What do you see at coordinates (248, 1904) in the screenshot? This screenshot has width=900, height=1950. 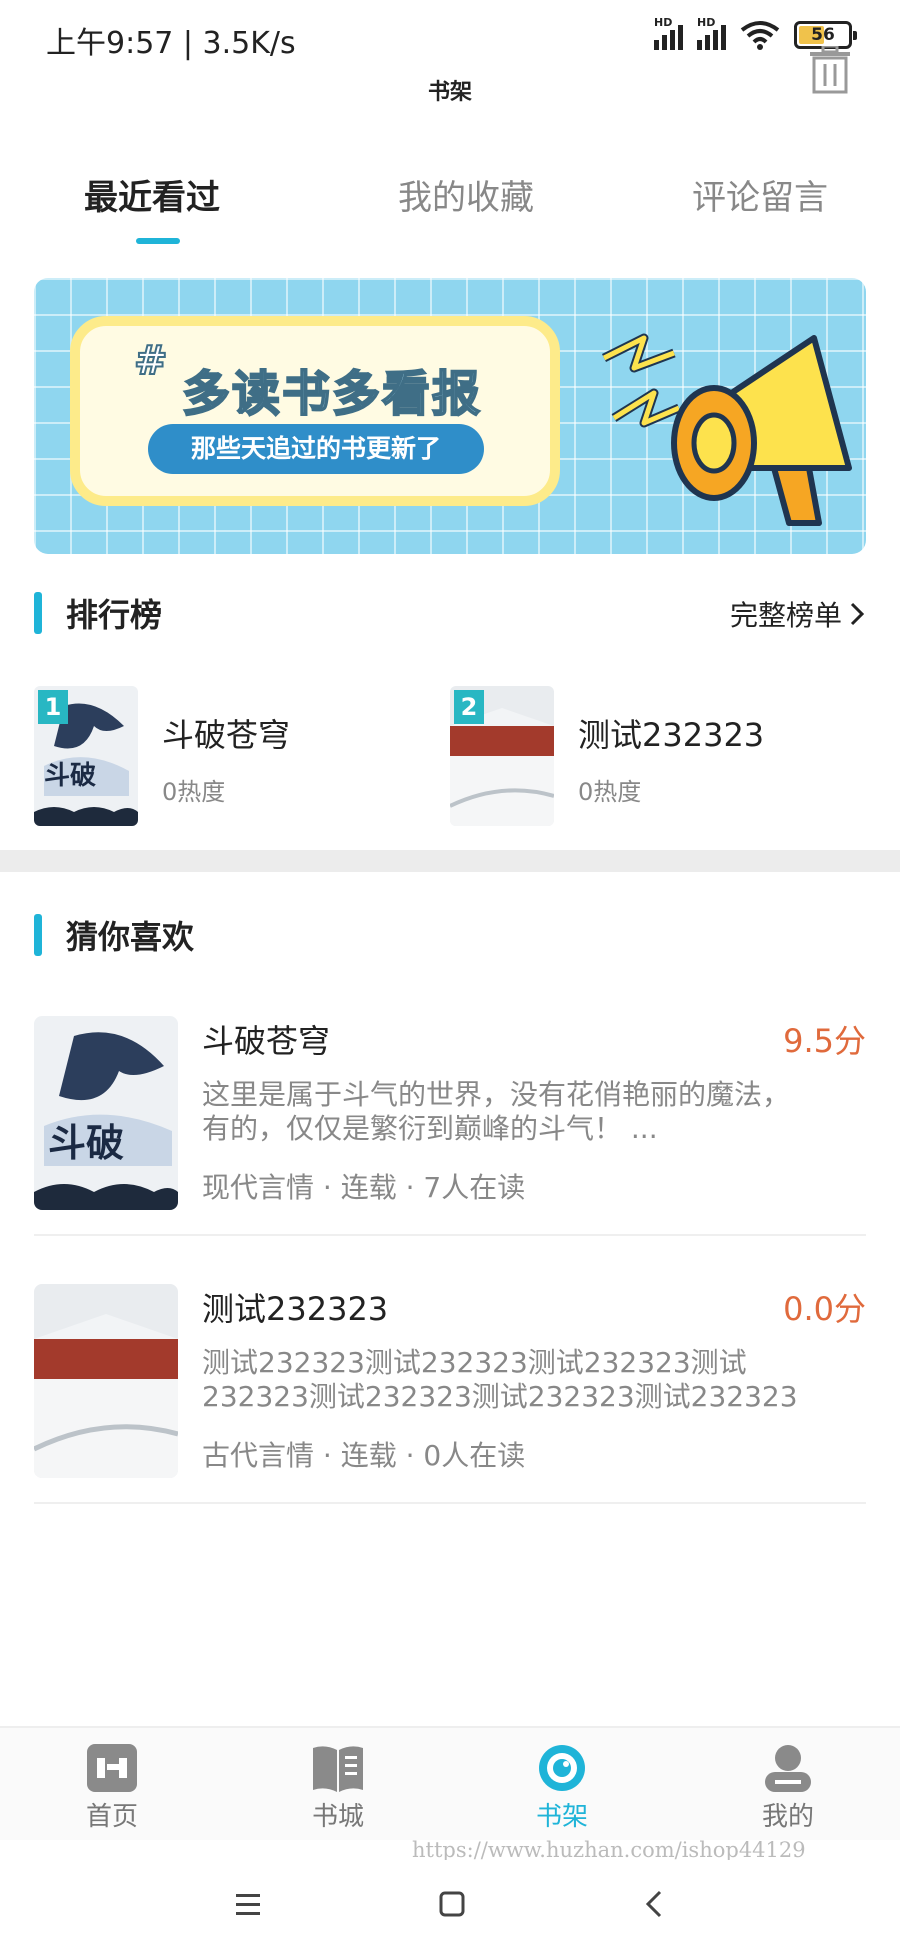 I see `menu-icon` at bounding box center [248, 1904].